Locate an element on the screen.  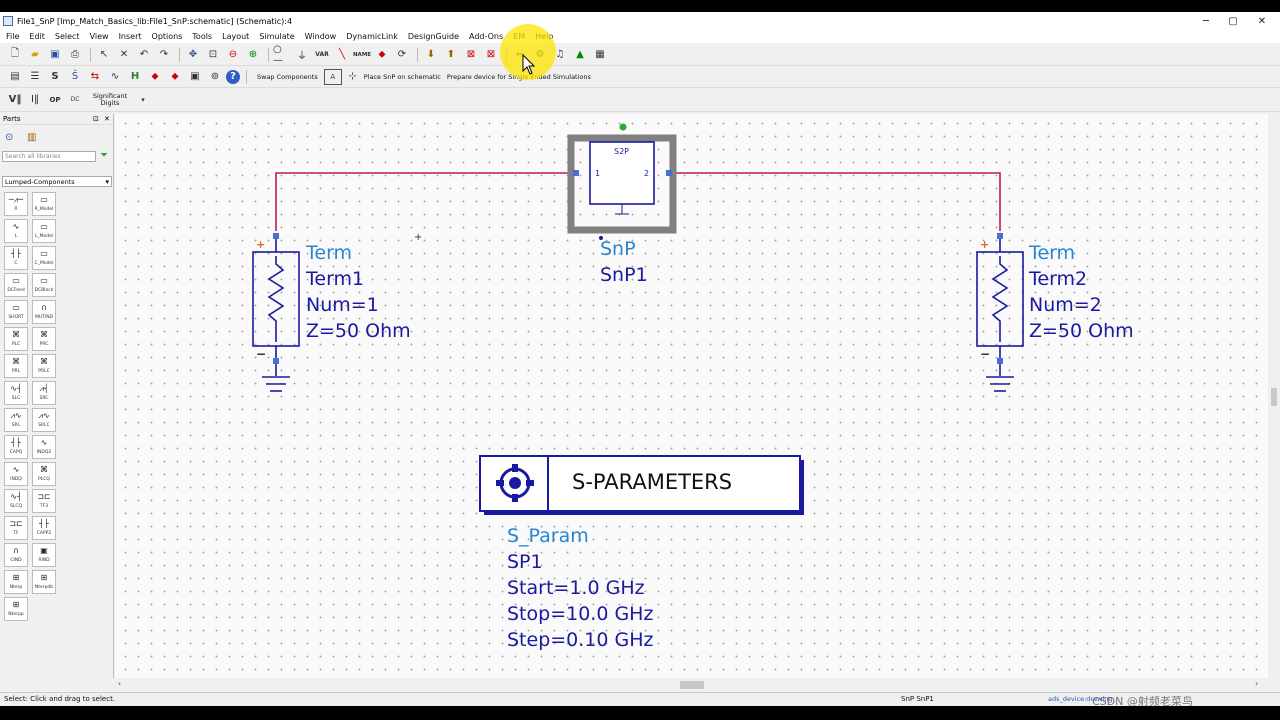
pin-icon: ⬥ is located at coordinates (382, 55).